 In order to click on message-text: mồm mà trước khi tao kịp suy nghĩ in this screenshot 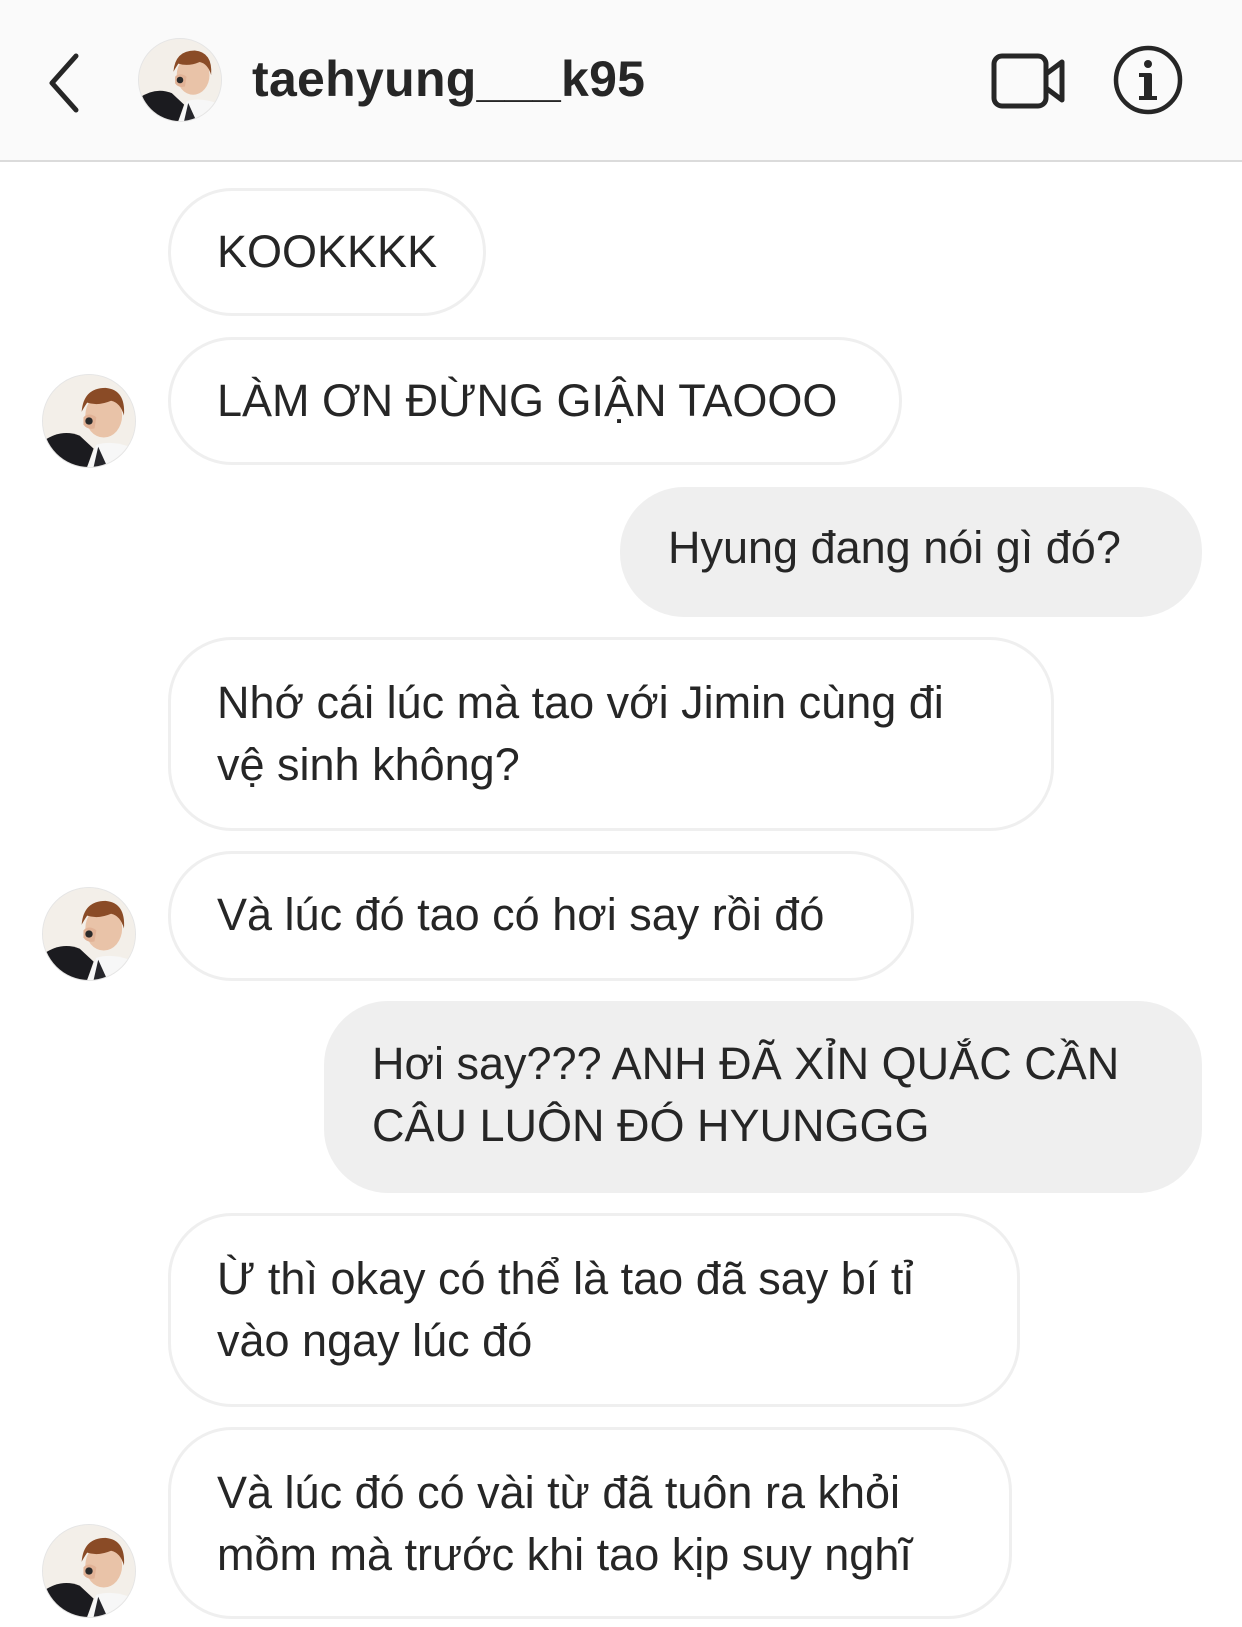, I will do `click(564, 1554)`.